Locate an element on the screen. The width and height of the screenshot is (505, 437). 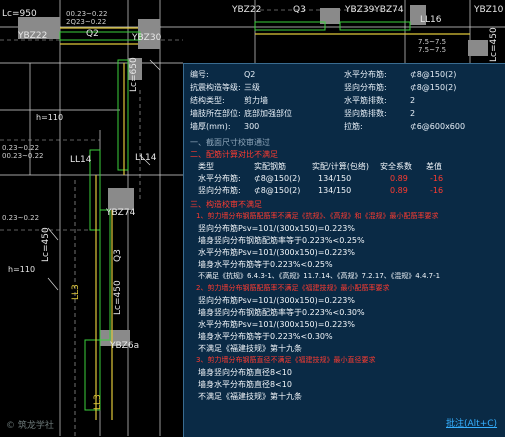
prop-value-tie: ⊄6@600x600 is located at coordinates (438, 126).